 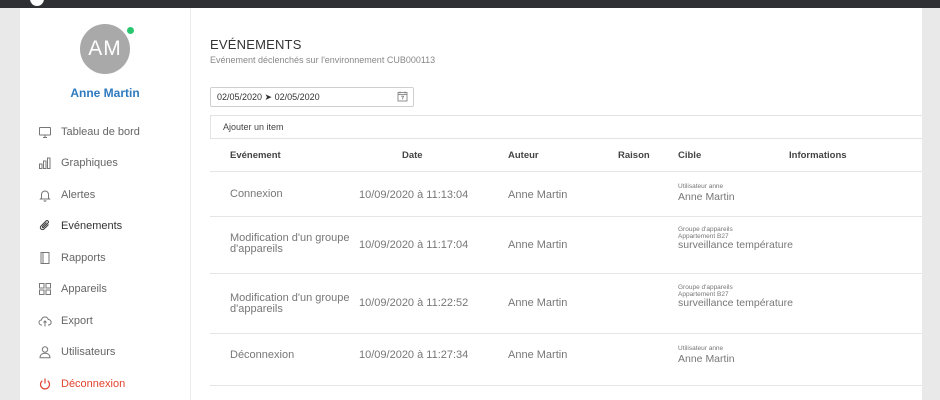 I want to click on avatar: AM, so click(x=105, y=49).